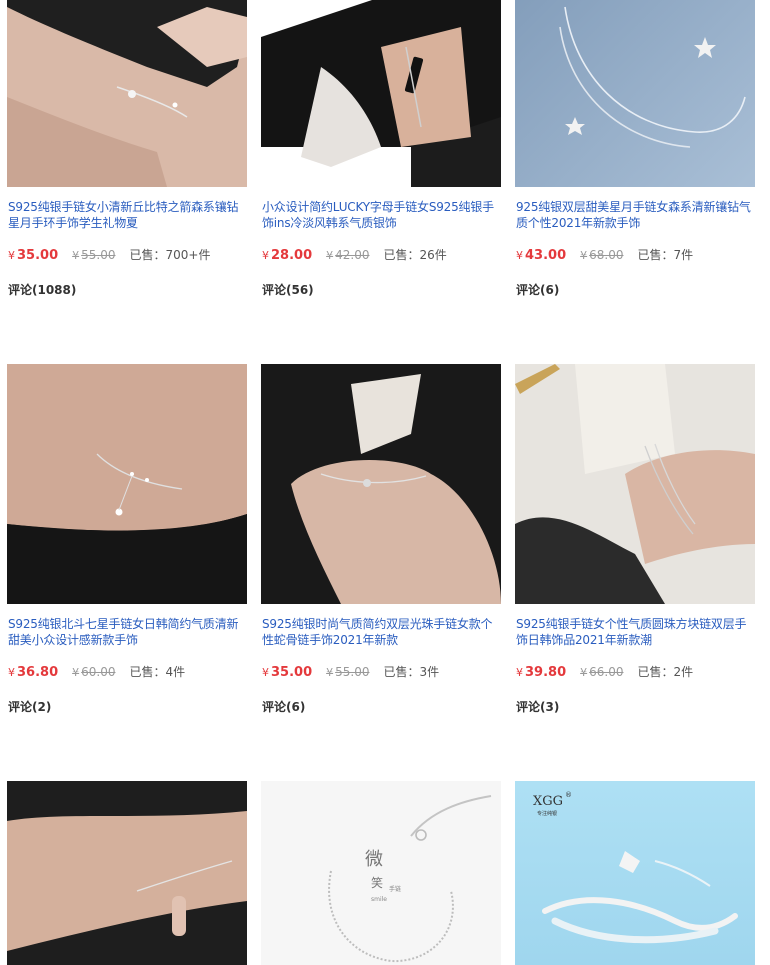 This screenshot has width=770, height=965. What do you see at coordinates (541, 255) in the screenshot?
I see `current-price: ¥43.00` at bounding box center [541, 255].